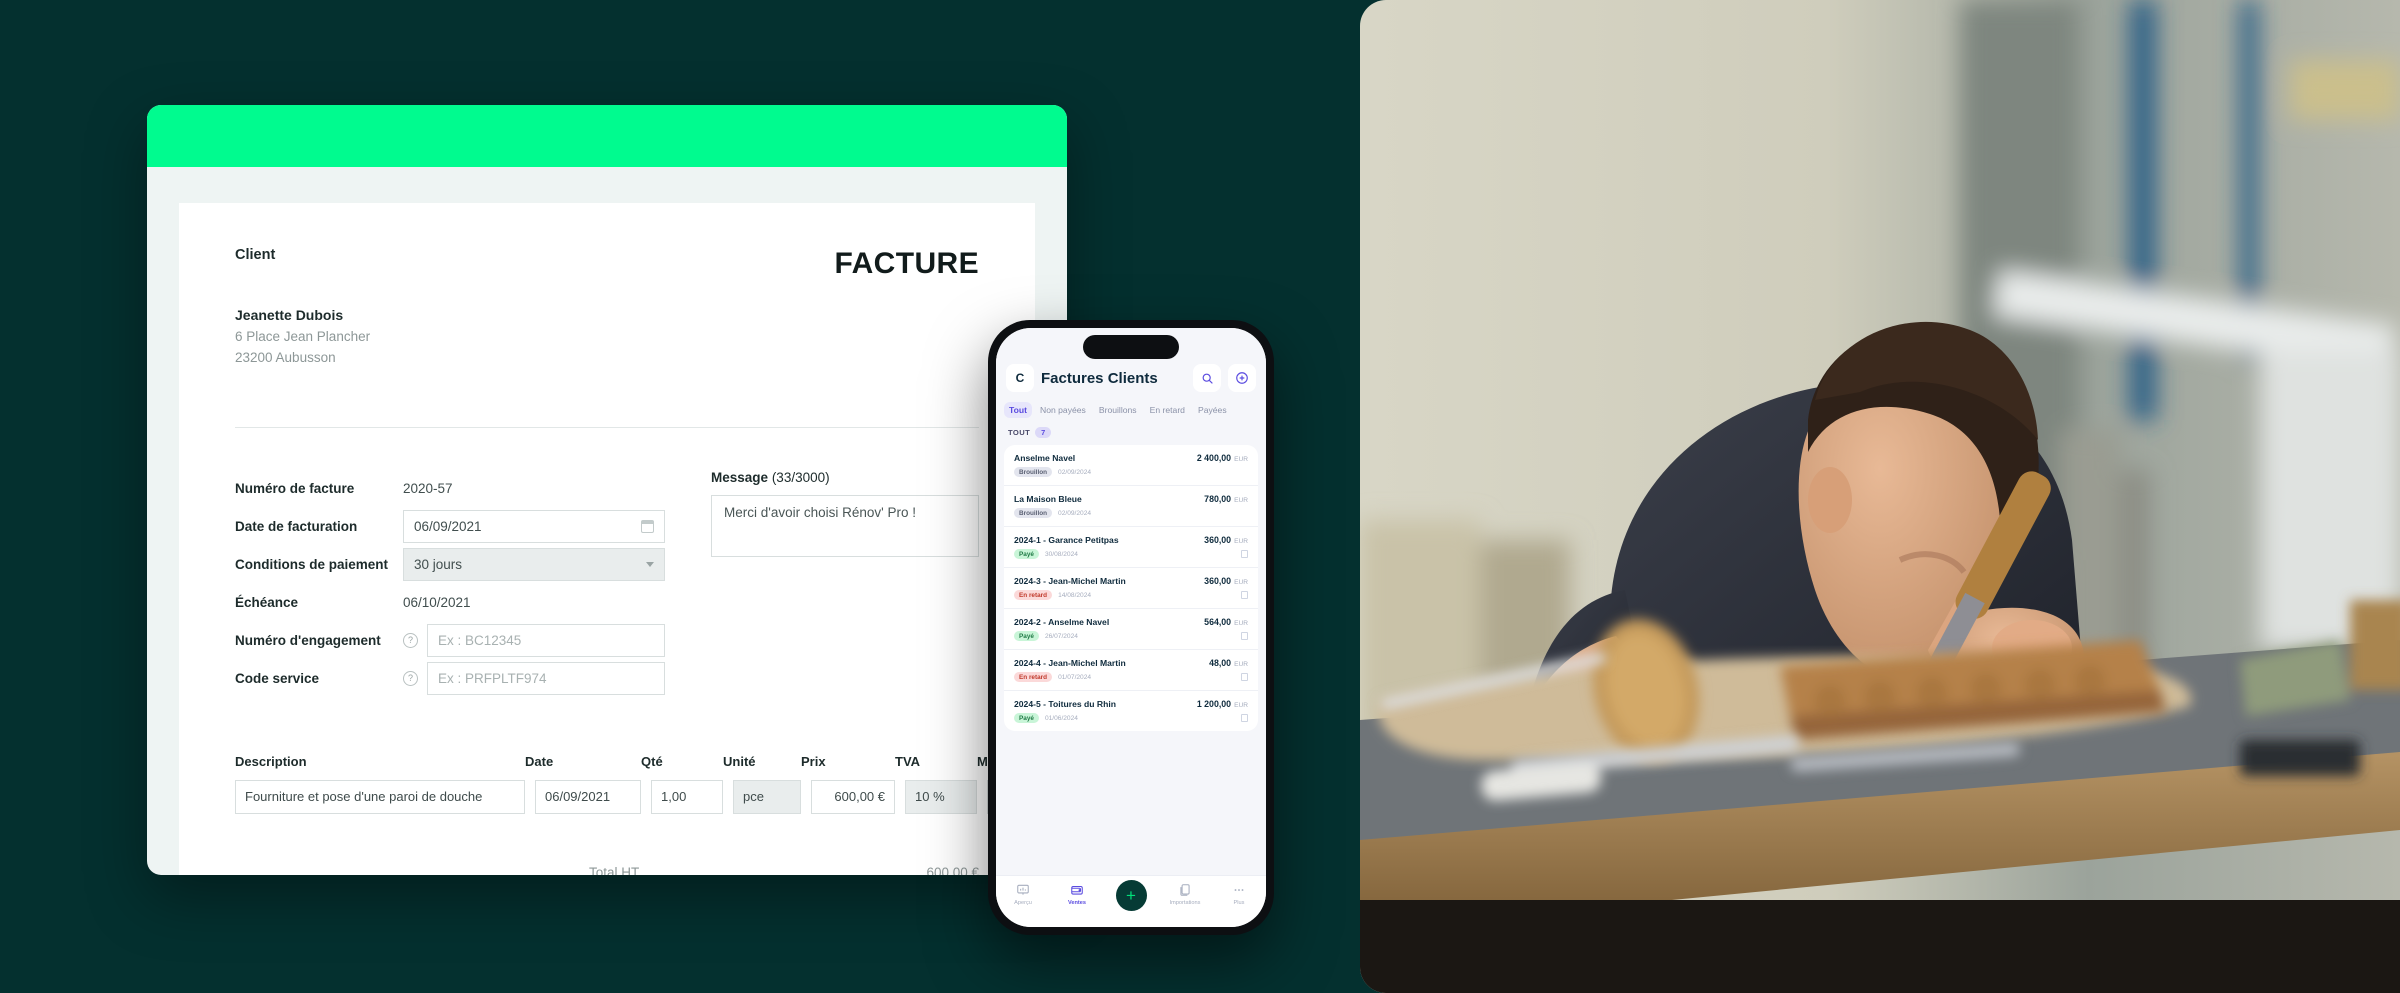 This screenshot has height=993, width=2400. I want to click on invoice-amount: 48,00, so click(1220, 663).